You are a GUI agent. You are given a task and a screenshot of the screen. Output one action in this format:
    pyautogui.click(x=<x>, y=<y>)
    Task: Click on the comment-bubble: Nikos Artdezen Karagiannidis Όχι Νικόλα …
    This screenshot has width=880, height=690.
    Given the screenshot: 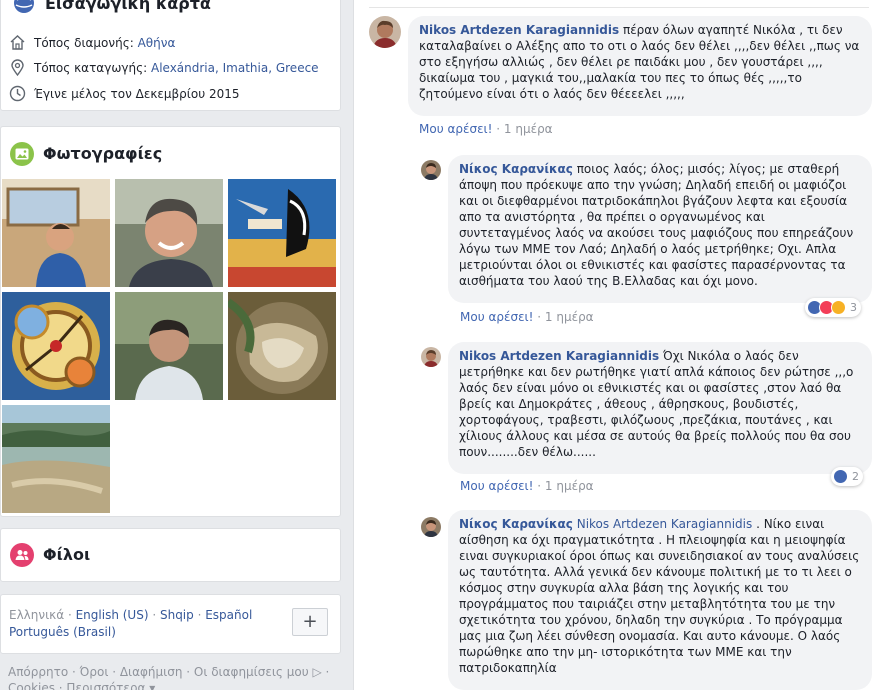 What is the action you would take?
    pyautogui.click(x=660, y=408)
    